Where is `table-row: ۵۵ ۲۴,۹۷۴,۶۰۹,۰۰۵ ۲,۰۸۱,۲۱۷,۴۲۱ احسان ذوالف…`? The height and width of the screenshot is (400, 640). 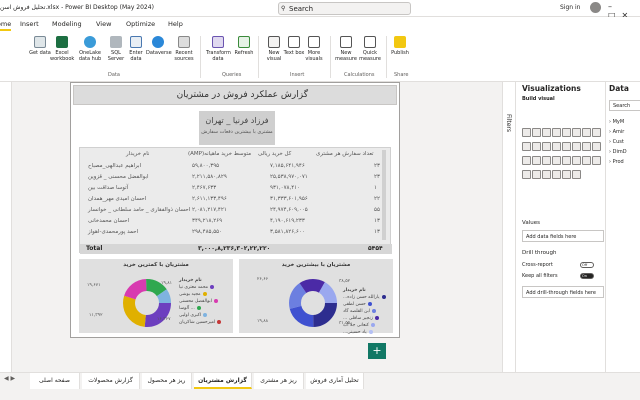 table-row: ۵۵ ۲۴,۹۷۴,۶۰۹,۰۰۵ ۲,۰۸۱,۲۱۷,۴۲۱ احسان ذوالف… is located at coordinates (230, 211).